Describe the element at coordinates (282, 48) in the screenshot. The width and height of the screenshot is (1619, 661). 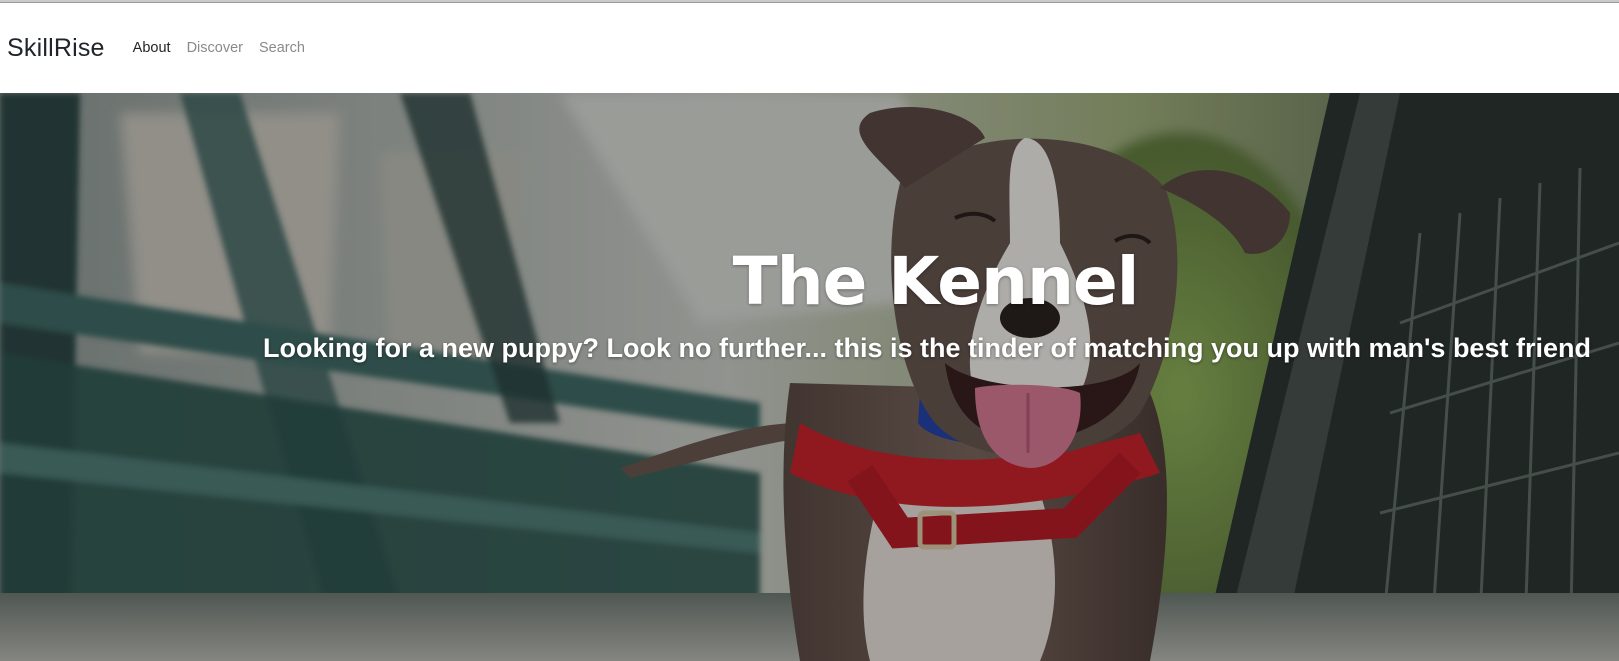
I see `nav-link-search: Search` at that location.